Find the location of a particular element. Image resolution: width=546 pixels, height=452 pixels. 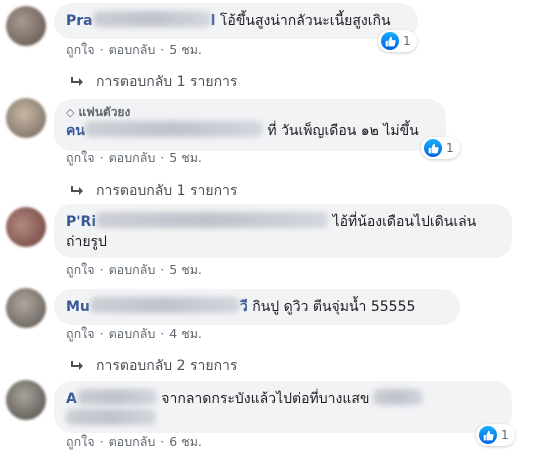

commenter-name: Pra is located at coordinates (79, 21).